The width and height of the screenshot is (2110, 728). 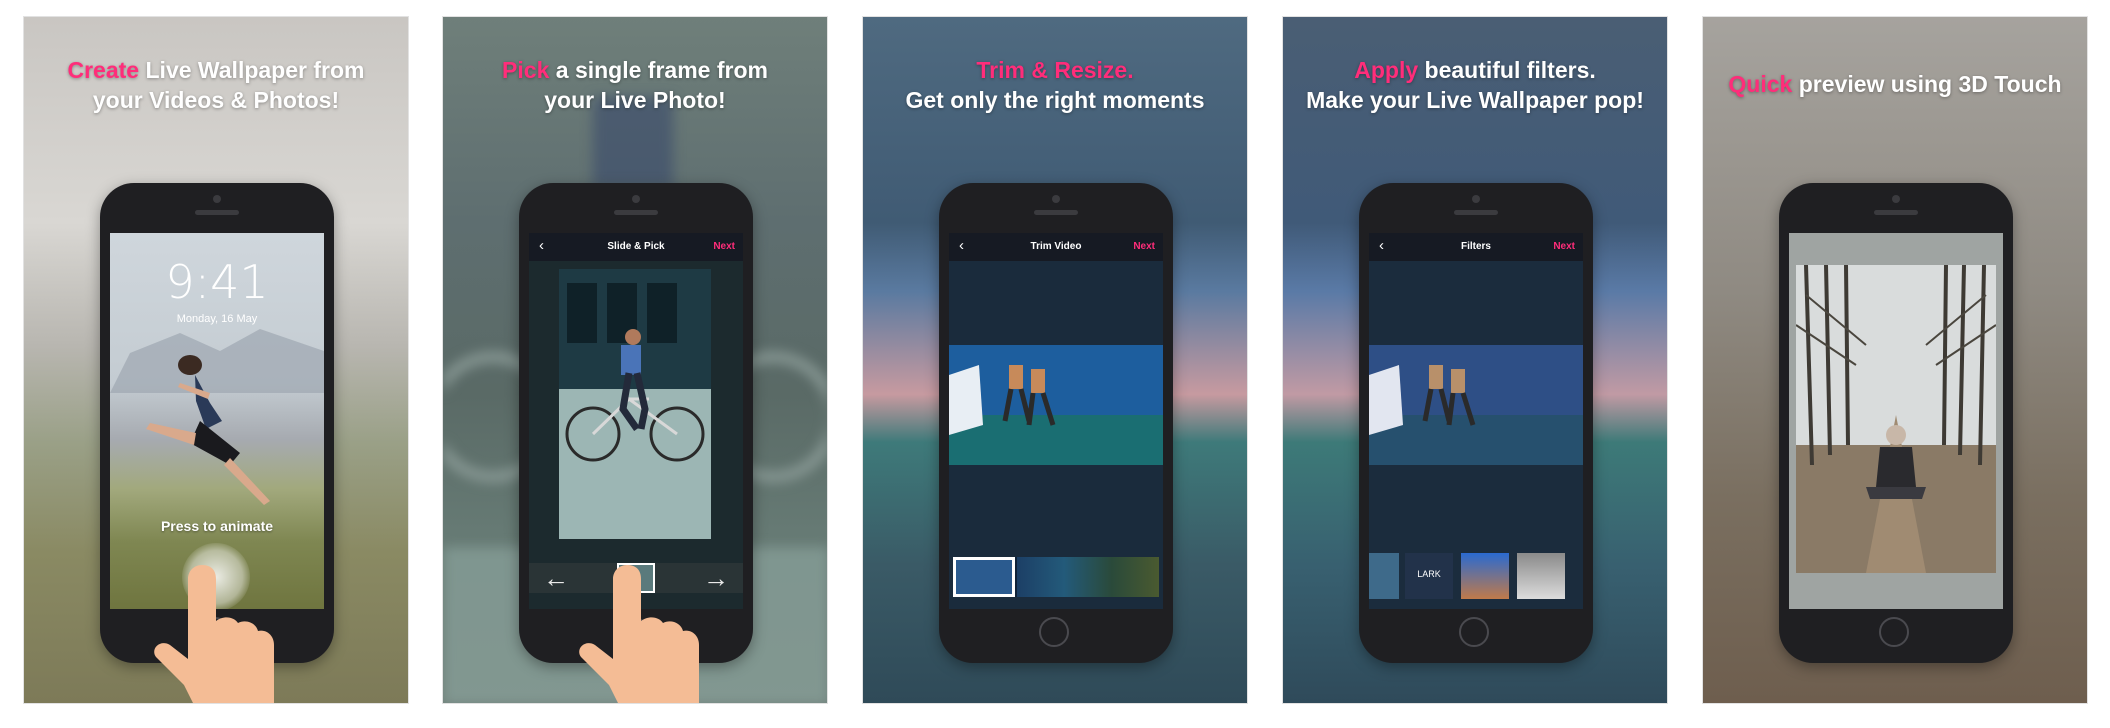 I want to click on filter-thumb-lark: LARK, so click(x=1429, y=576).